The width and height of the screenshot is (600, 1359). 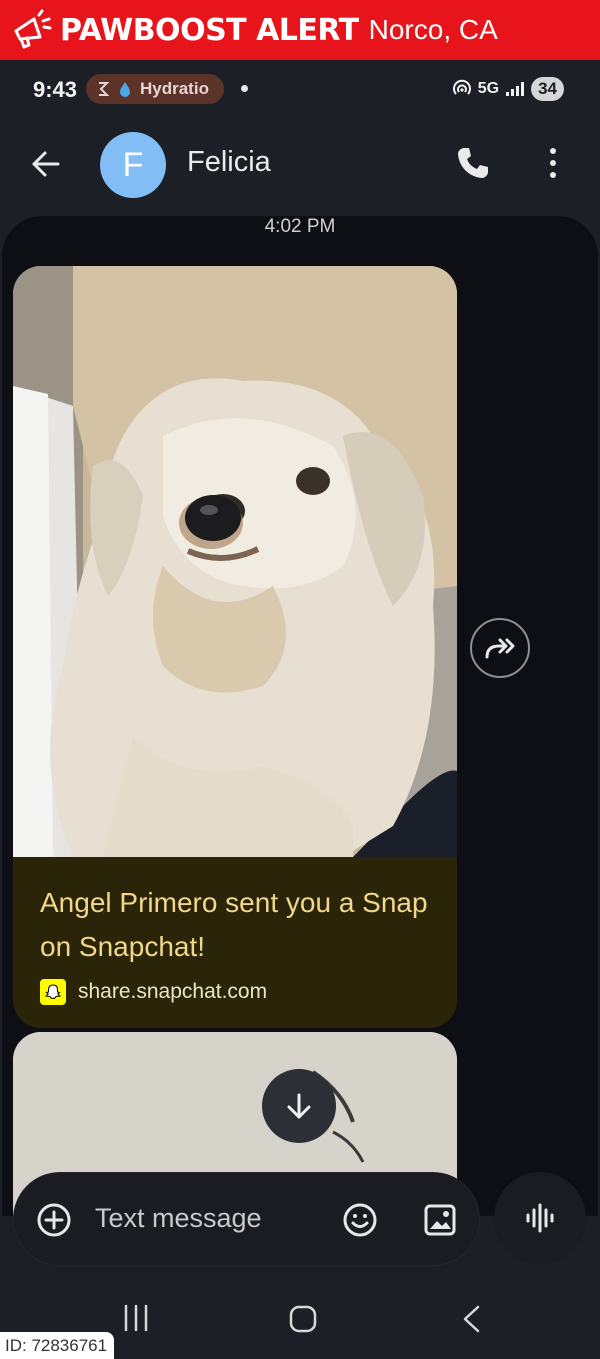 I want to click on hotspot-icon, so click(x=461, y=87).